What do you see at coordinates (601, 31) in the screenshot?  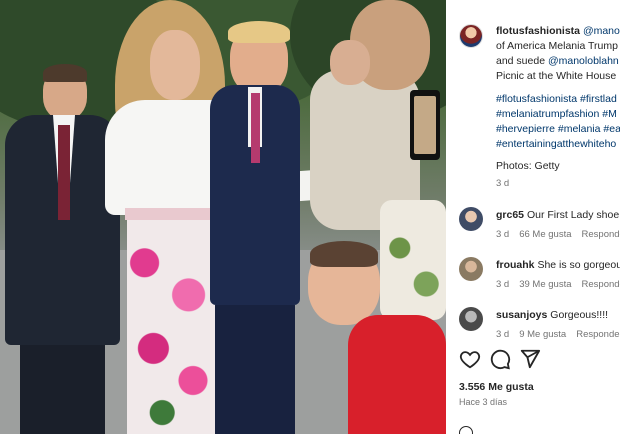 I see `caption-mention: @manolo` at bounding box center [601, 31].